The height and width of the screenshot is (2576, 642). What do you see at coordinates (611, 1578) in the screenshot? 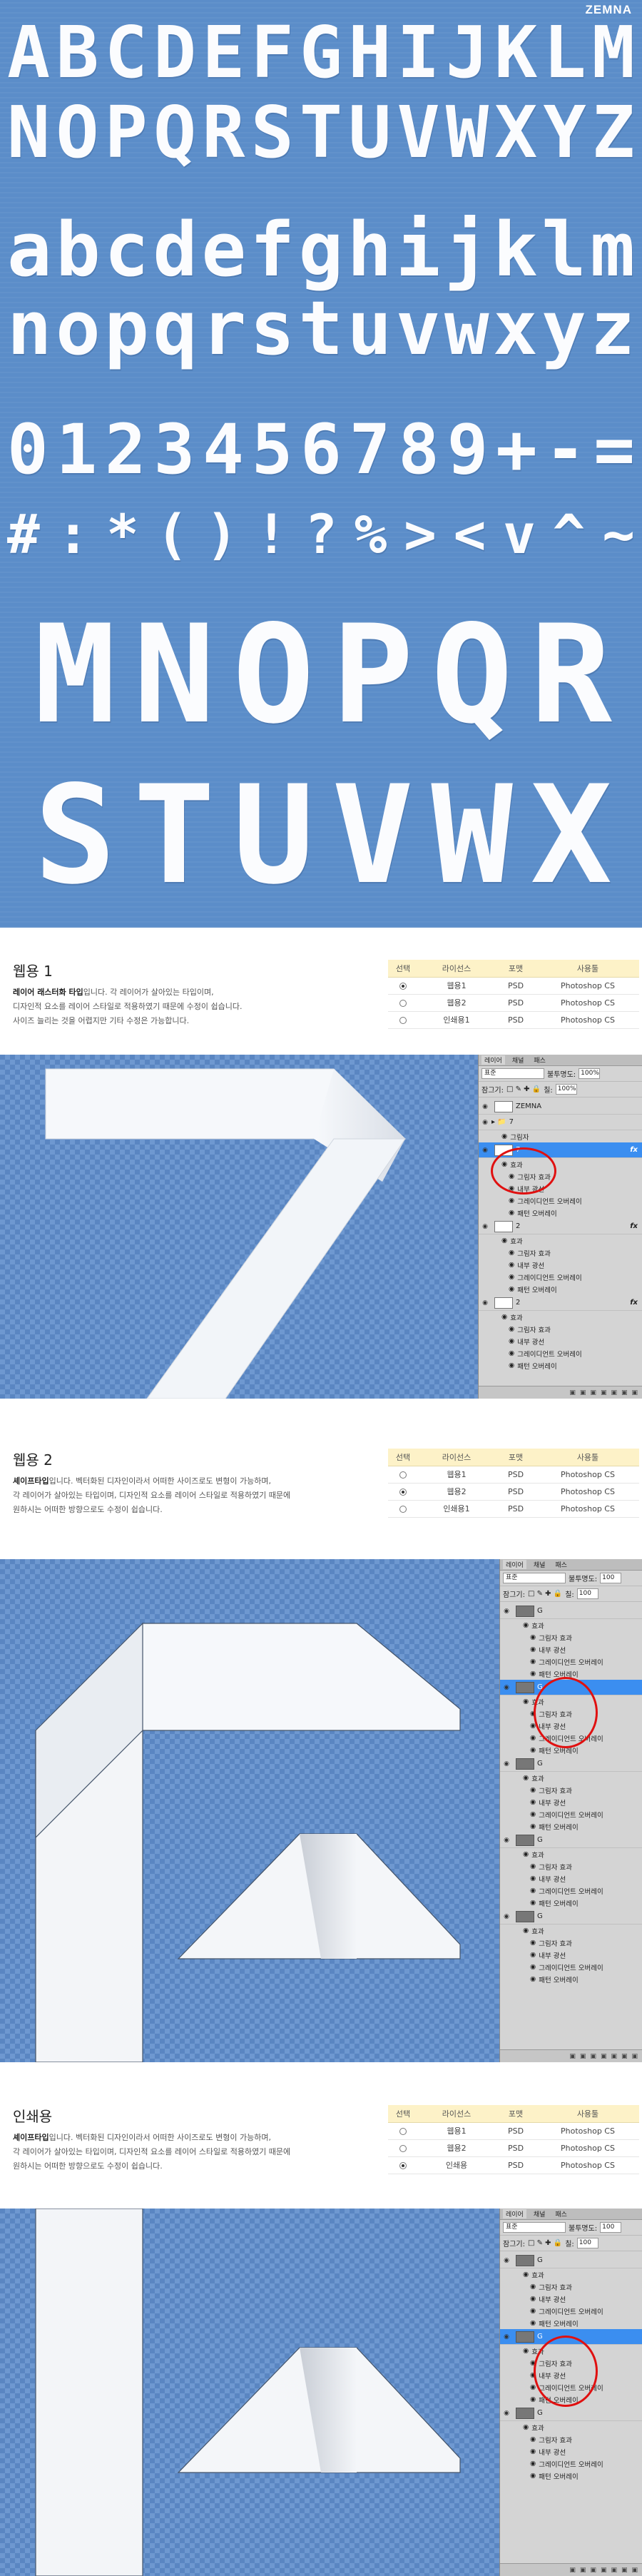
I see `opacity-input: 100` at bounding box center [611, 1578].